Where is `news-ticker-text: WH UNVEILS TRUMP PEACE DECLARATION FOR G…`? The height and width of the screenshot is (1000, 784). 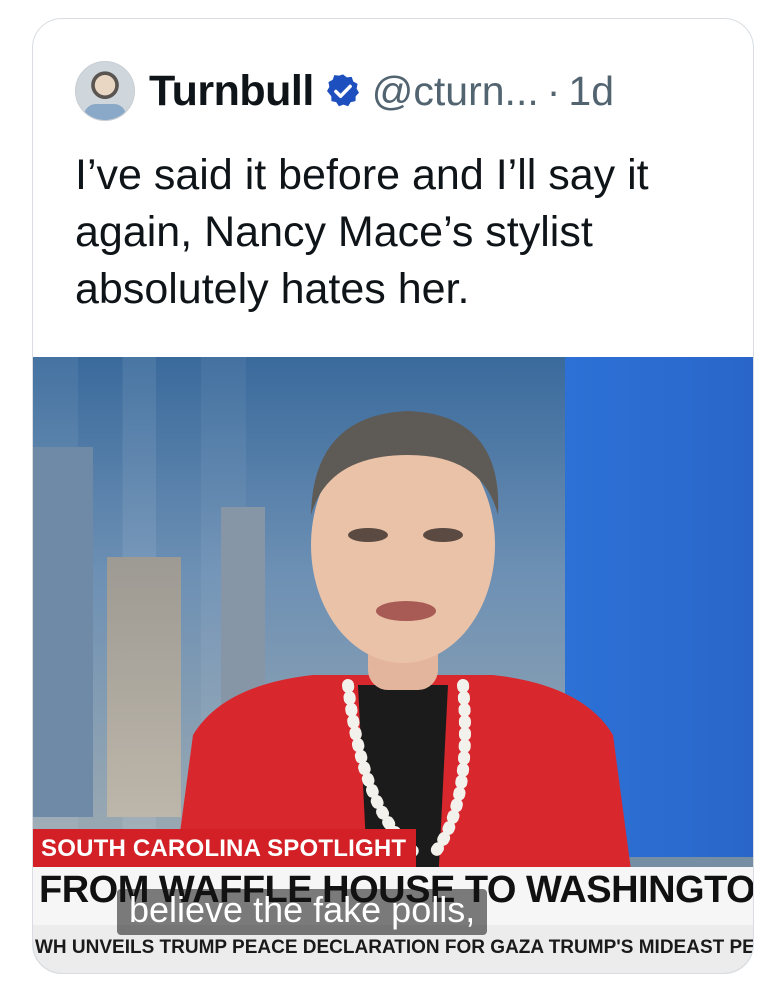
news-ticker-text: WH UNVEILS TRUMP PEACE DECLARATION FOR G… is located at coordinates (394, 947).